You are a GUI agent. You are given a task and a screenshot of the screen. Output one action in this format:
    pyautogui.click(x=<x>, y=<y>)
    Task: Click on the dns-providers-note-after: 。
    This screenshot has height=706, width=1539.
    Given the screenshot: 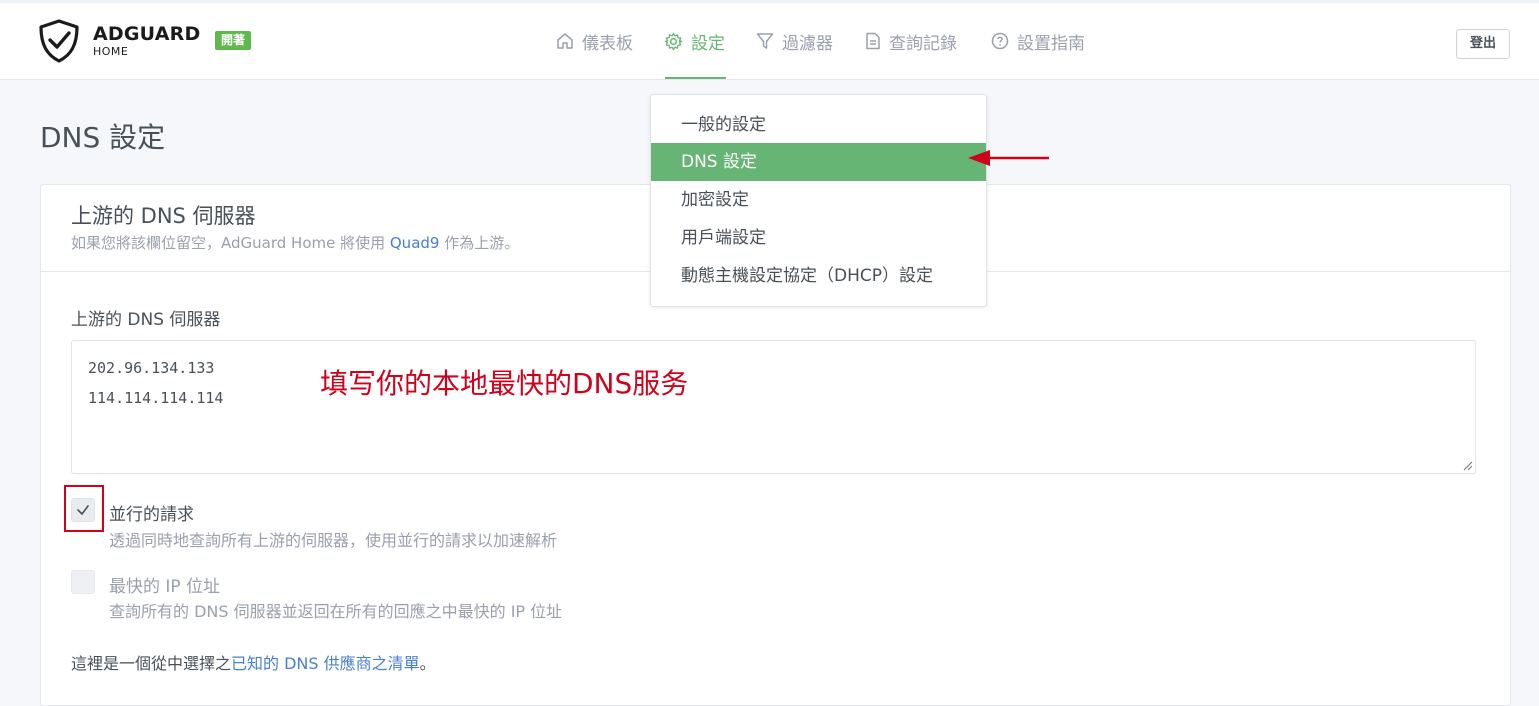 What is the action you would take?
    pyautogui.click(x=427, y=663)
    